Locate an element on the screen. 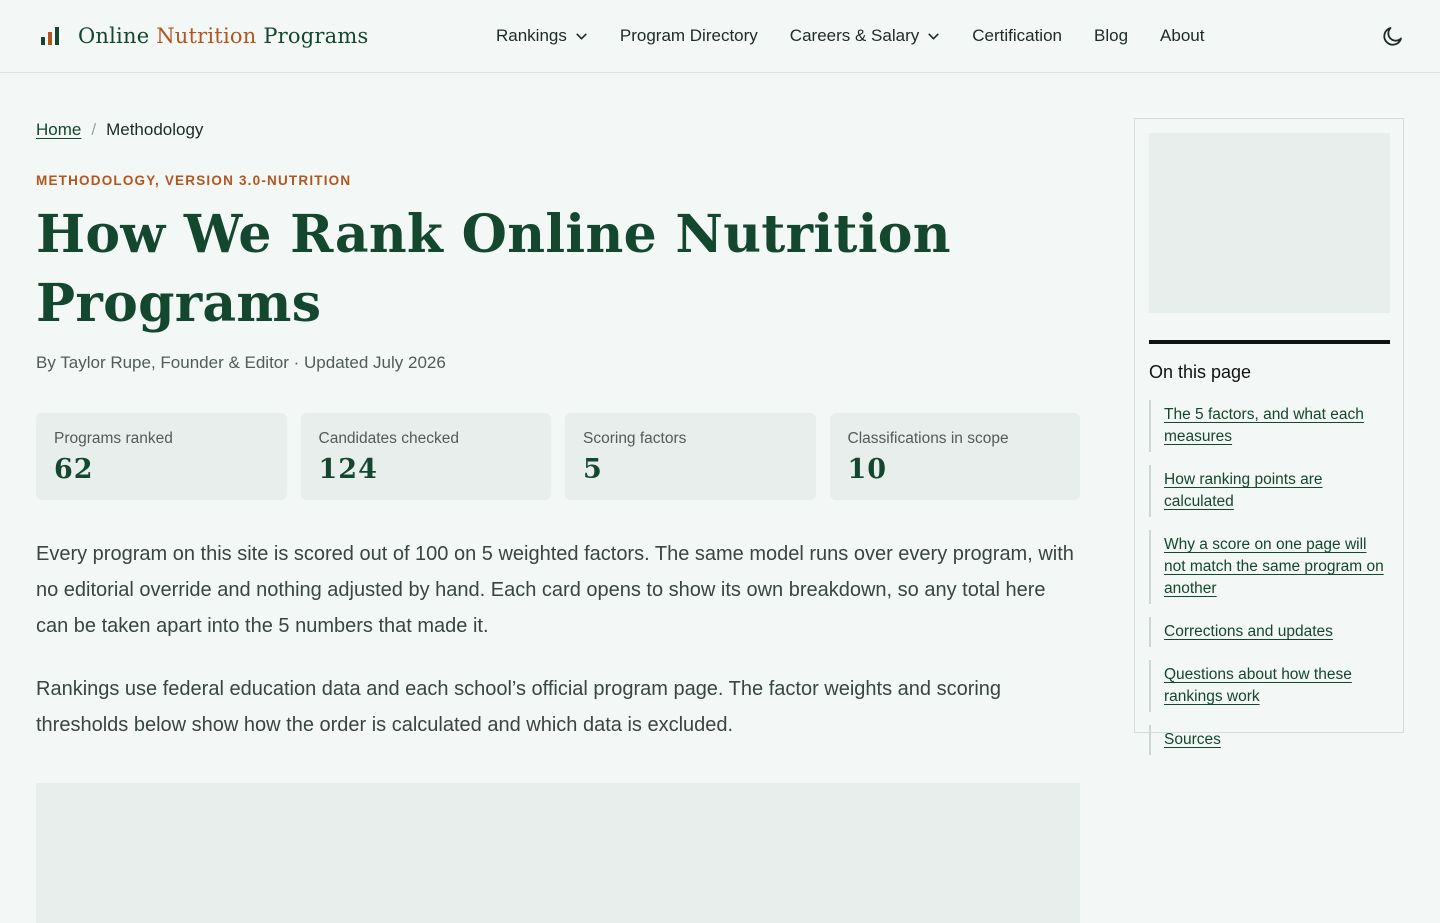 The height and width of the screenshot is (923, 1440). stat-label: Candidates checked is located at coordinates (388, 438).